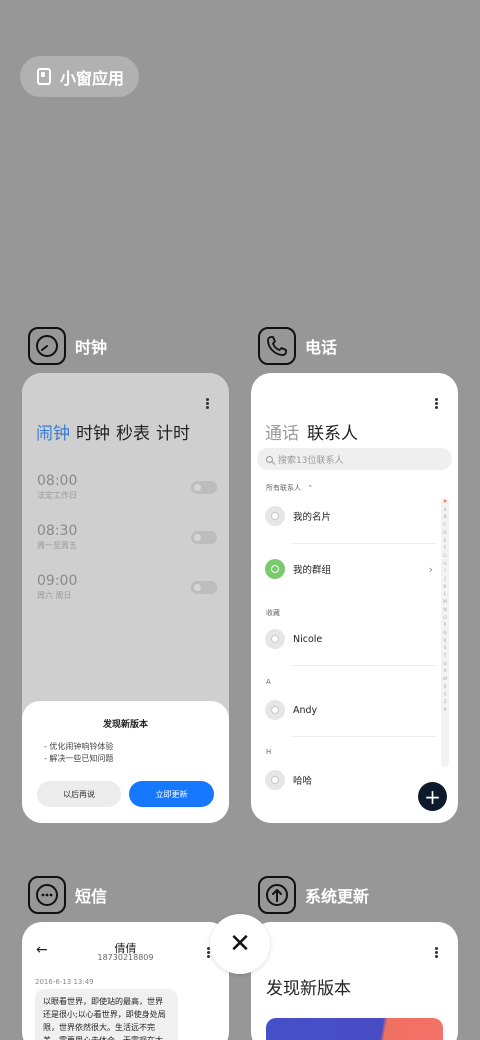 The image size is (480, 1040). What do you see at coordinates (445, 557) in the screenshot?
I see `index-letter: G` at bounding box center [445, 557].